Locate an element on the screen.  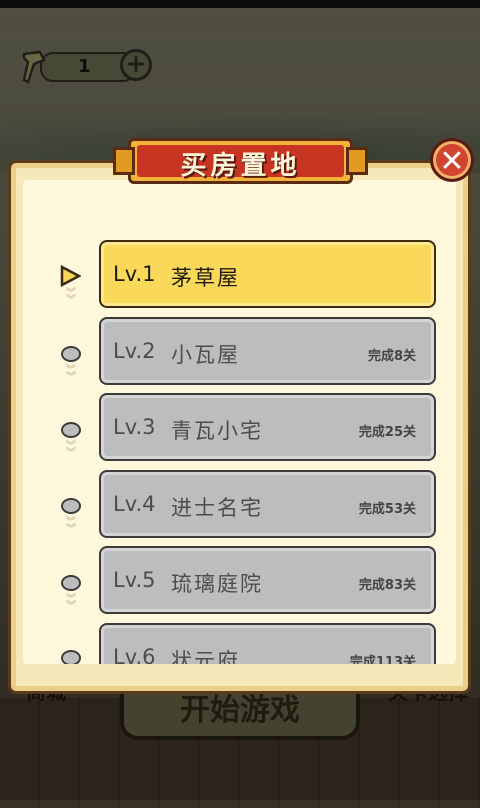
close-icon: ✕ is located at coordinates (452, 161).